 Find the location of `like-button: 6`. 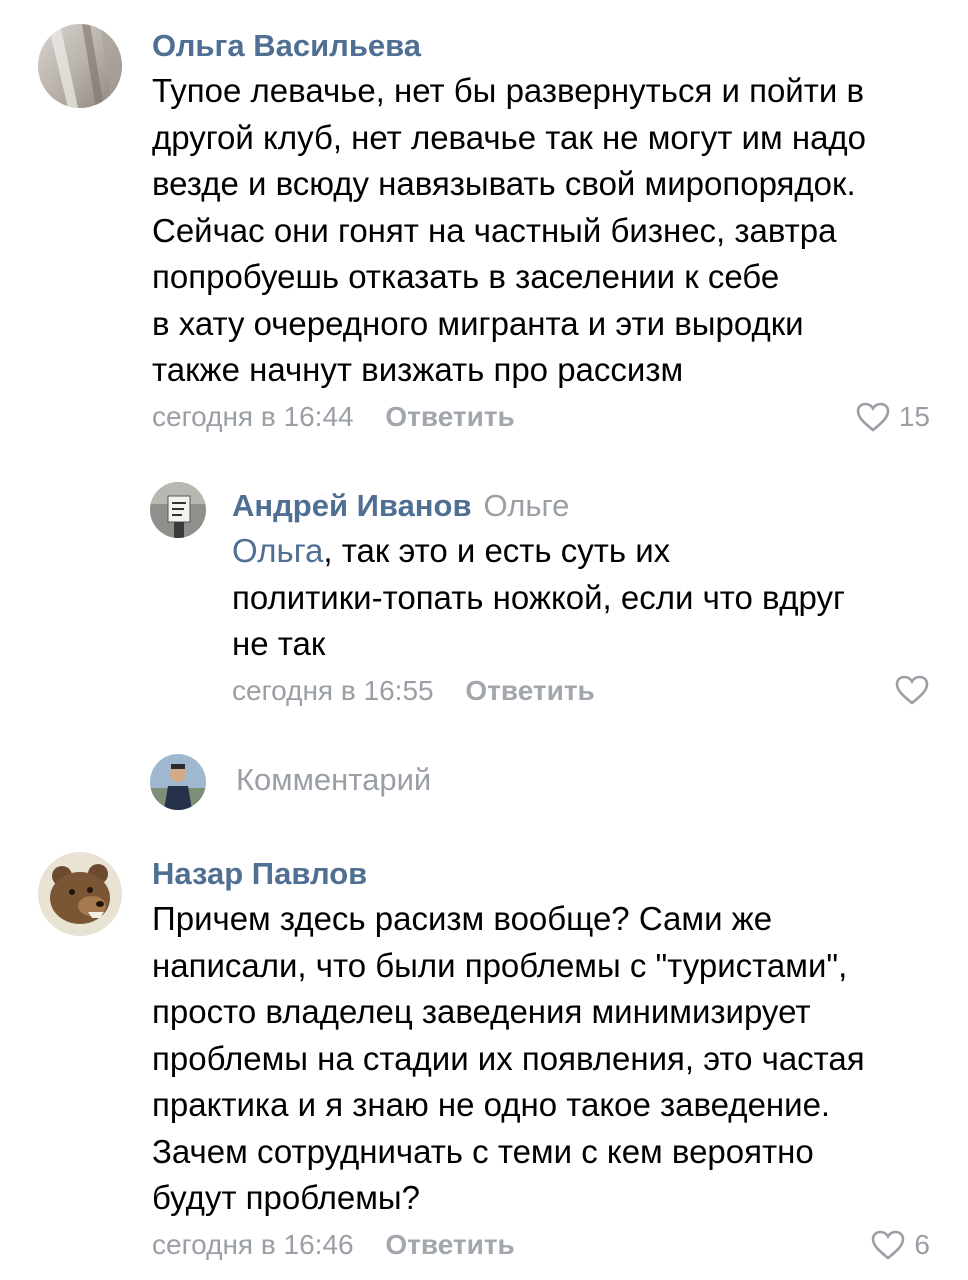

like-button: 6 is located at coordinates (900, 1245).